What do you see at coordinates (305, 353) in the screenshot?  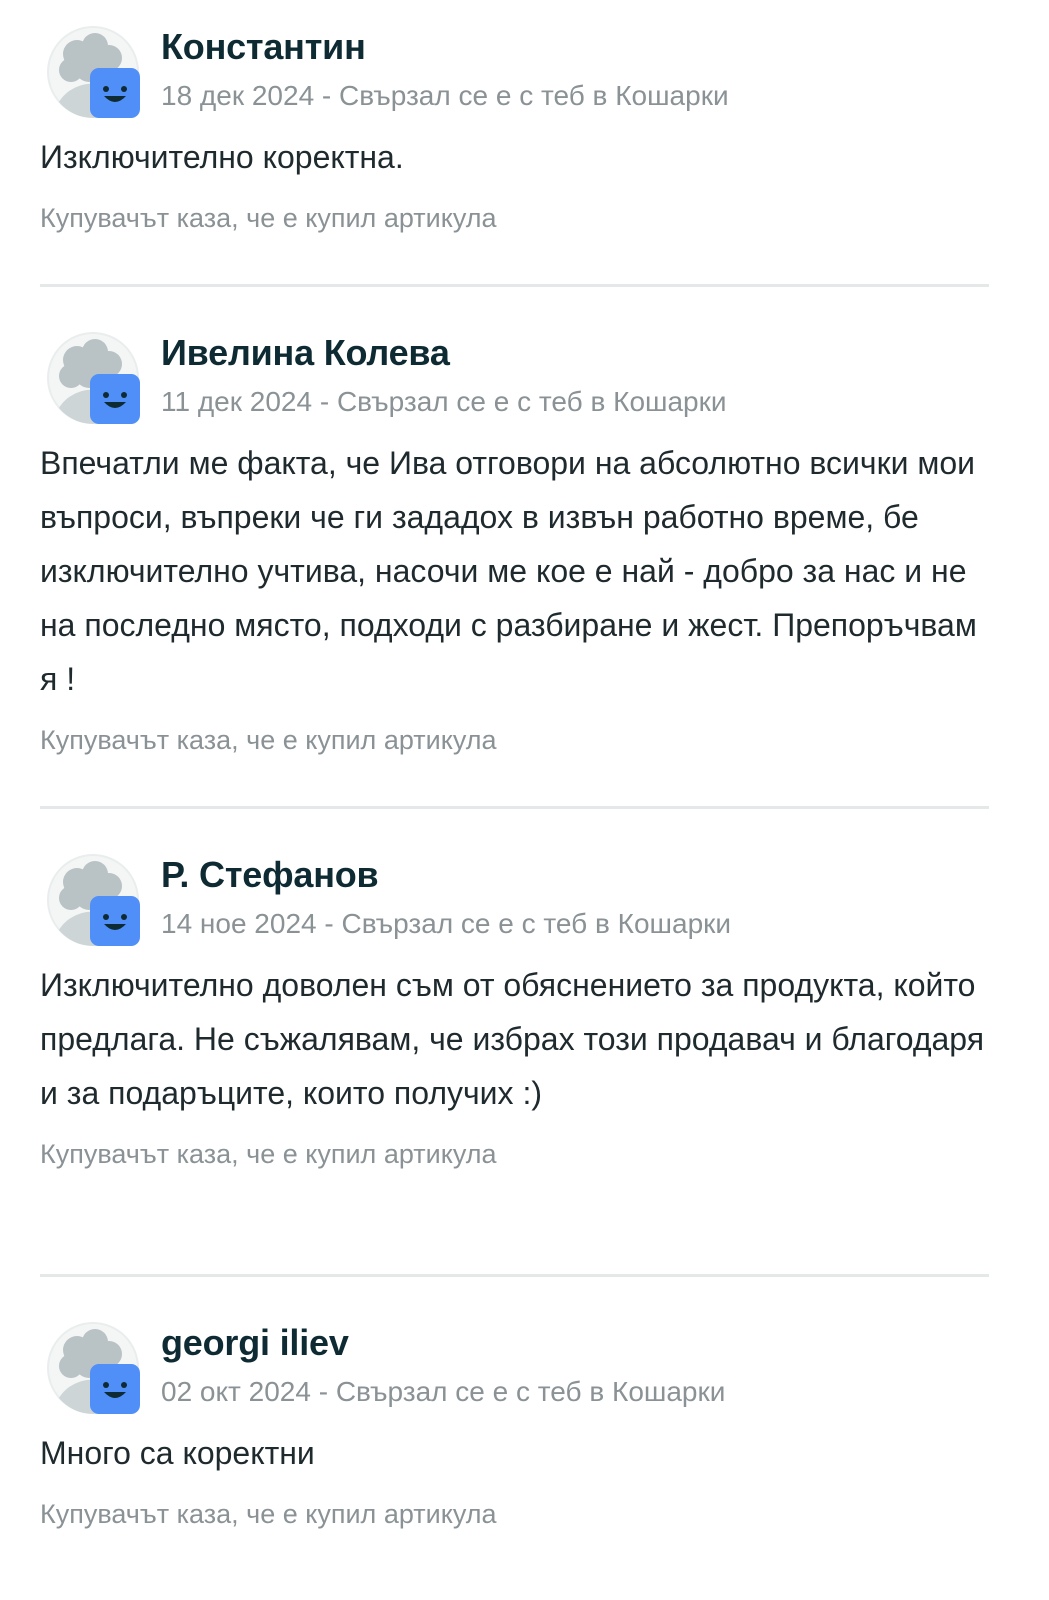 I see `reviewer-name: Ивелина Колева` at bounding box center [305, 353].